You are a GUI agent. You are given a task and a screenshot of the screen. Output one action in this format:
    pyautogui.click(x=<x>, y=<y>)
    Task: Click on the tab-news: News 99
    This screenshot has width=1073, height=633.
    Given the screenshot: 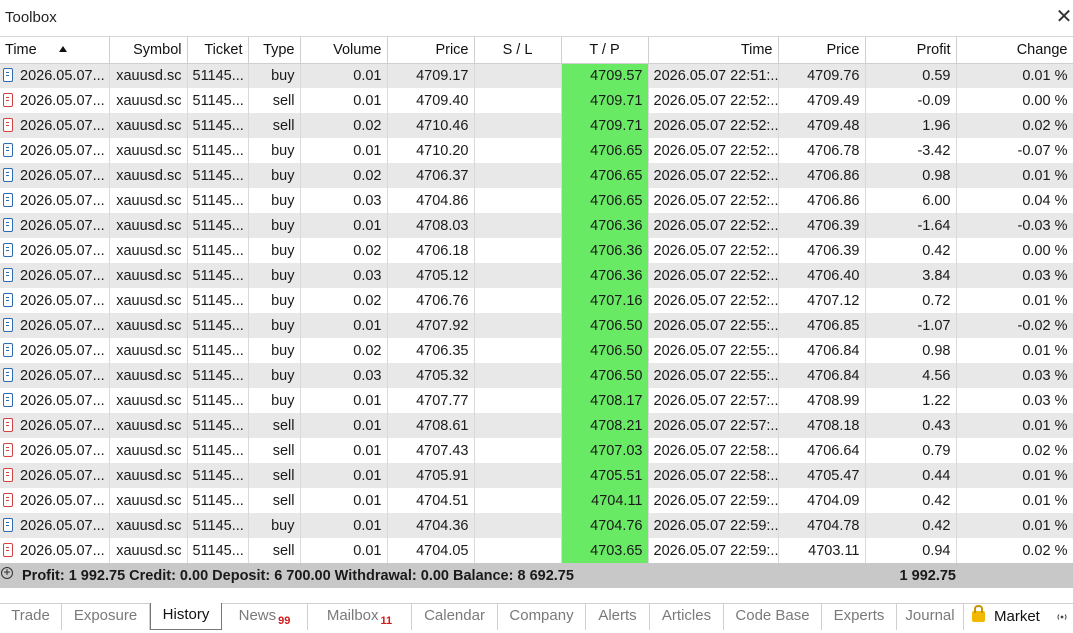 What is the action you would take?
    pyautogui.click(x=265, y=617)
    